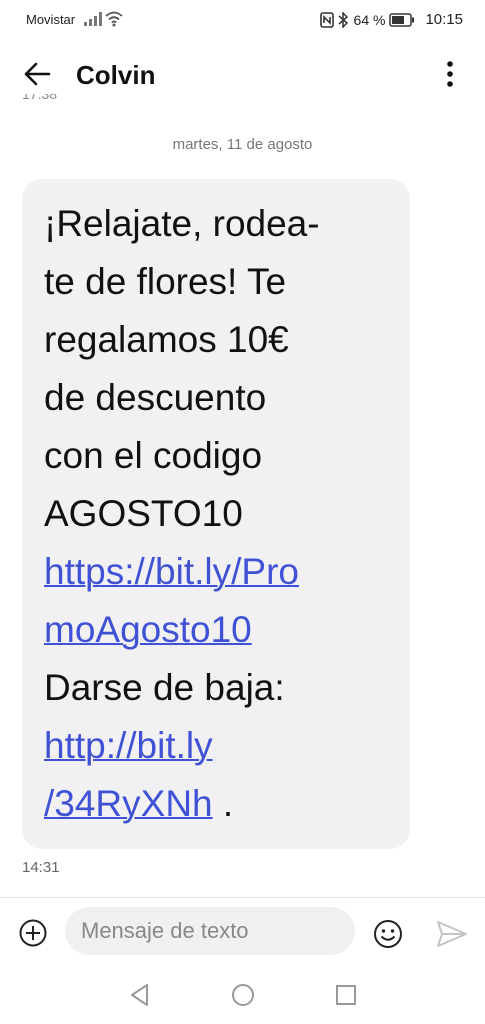 The width and height of the screenshot is (485, 1024). What do you see at coordinates (223, 803) in the screenshot?
I see `trailing-period: .` at bounding box center [223, 803].